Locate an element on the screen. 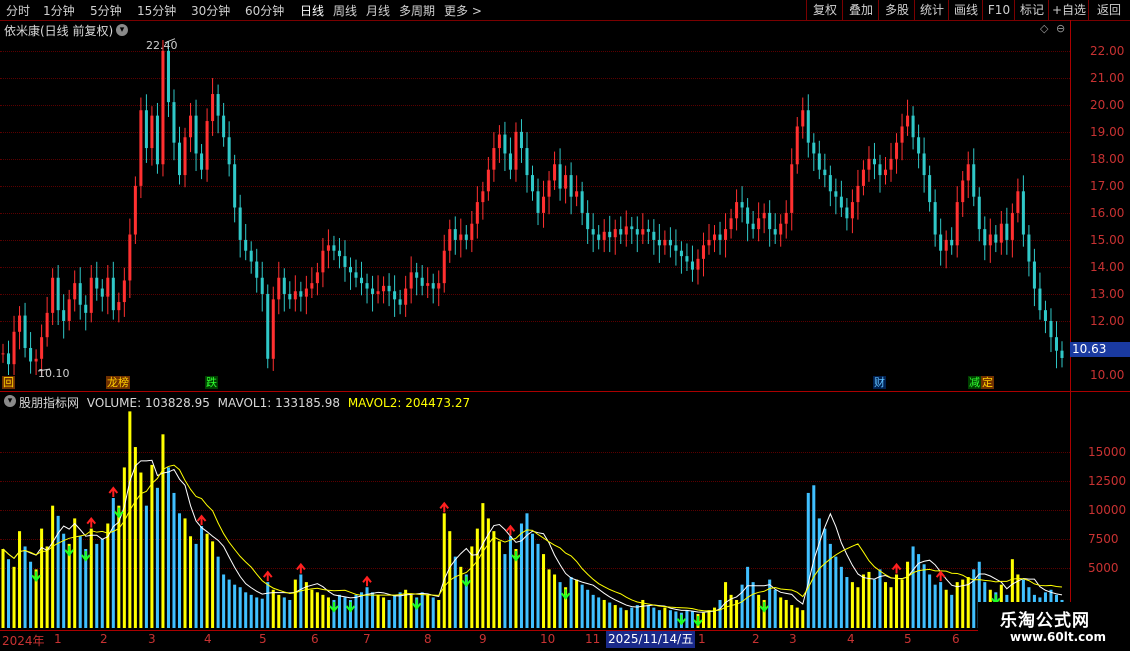  price-tick-label: 13.00 is located at coordinates (1107, 294).